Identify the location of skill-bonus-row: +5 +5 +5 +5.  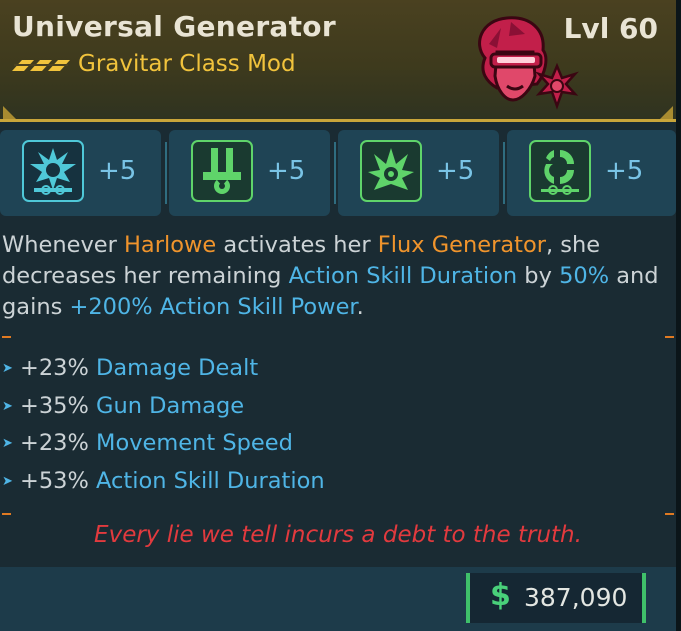
(338, 174).